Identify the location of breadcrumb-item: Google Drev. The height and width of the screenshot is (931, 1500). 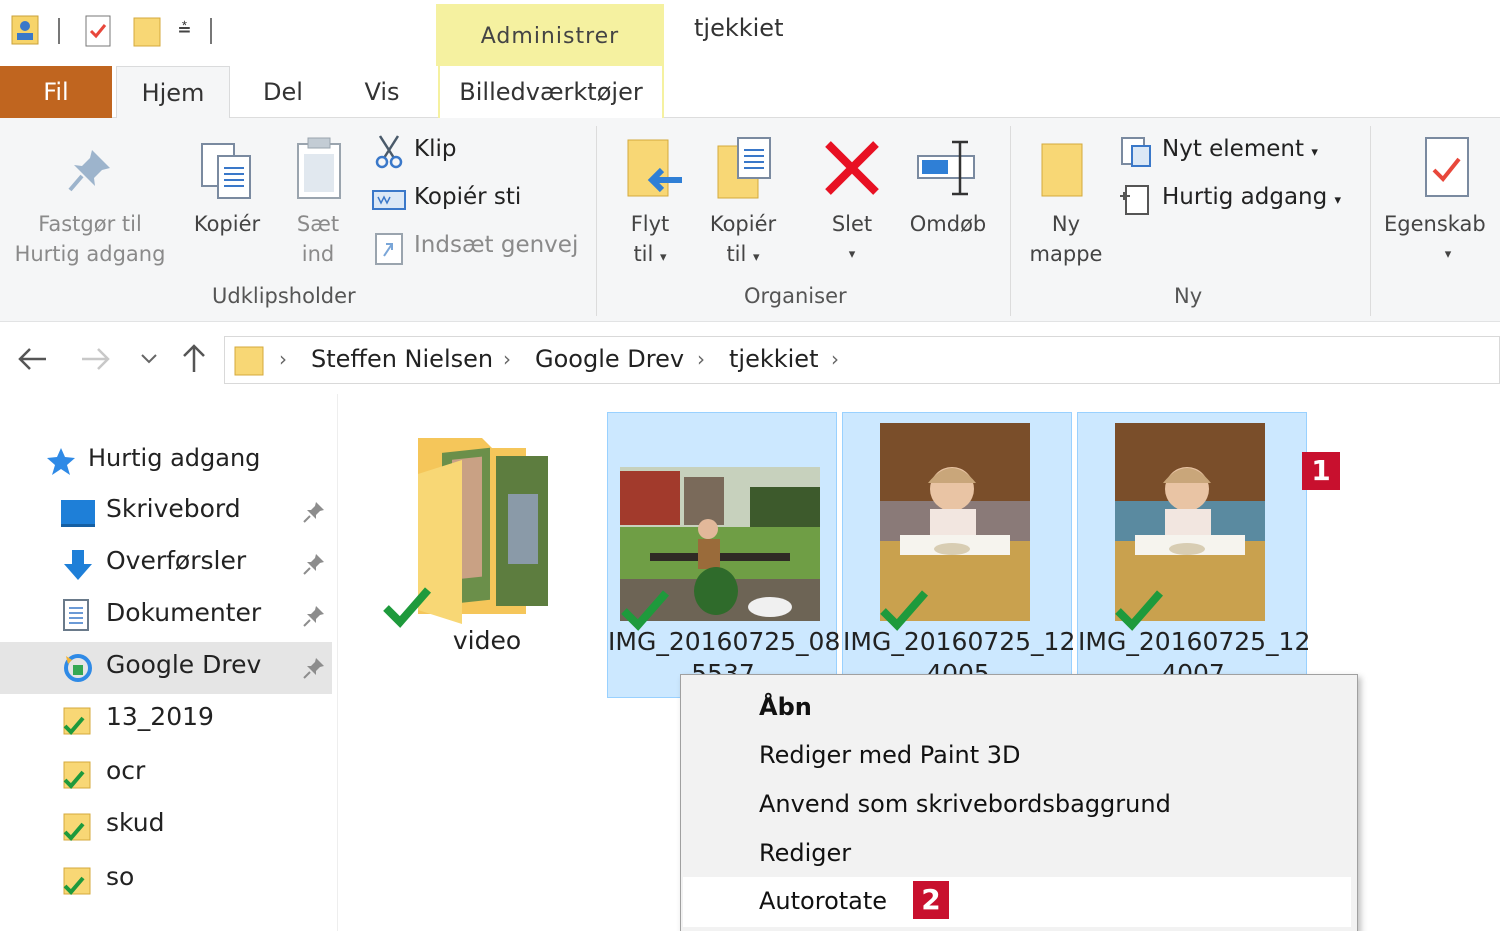
(609, 359).